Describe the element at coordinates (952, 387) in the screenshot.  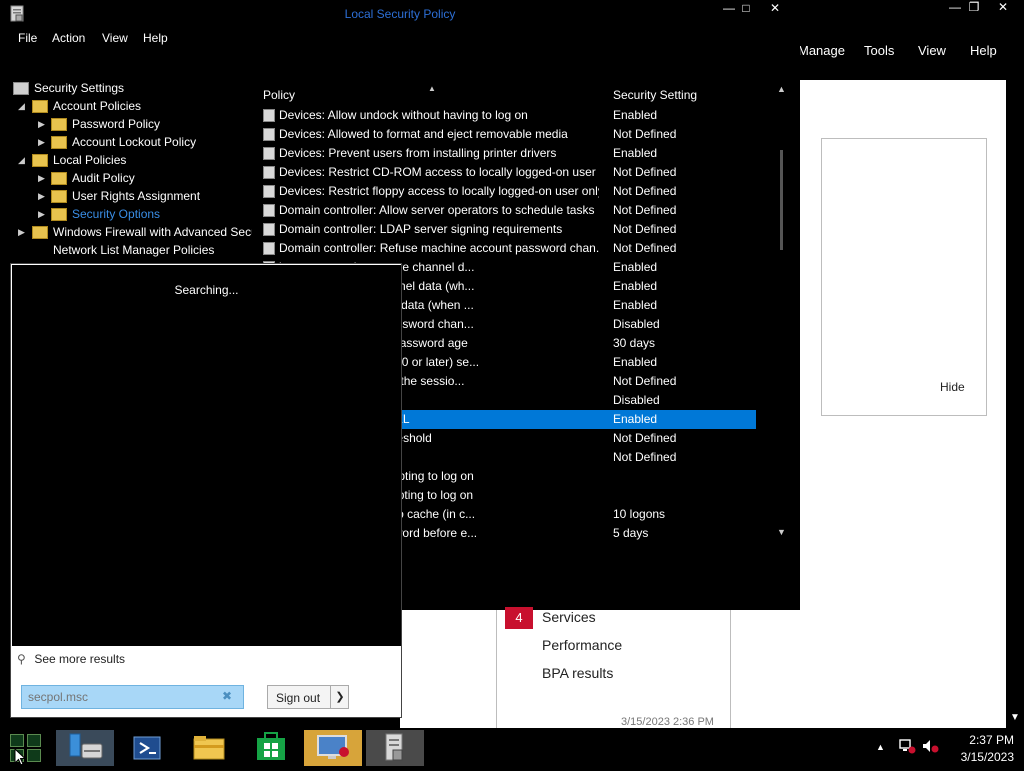
I see `hide-link: Hide` at that location.